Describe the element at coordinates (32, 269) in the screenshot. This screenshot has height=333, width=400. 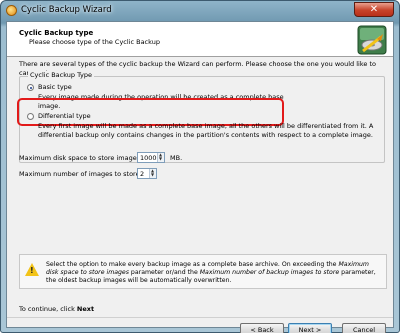
I see `warning-icon: !` at that location.